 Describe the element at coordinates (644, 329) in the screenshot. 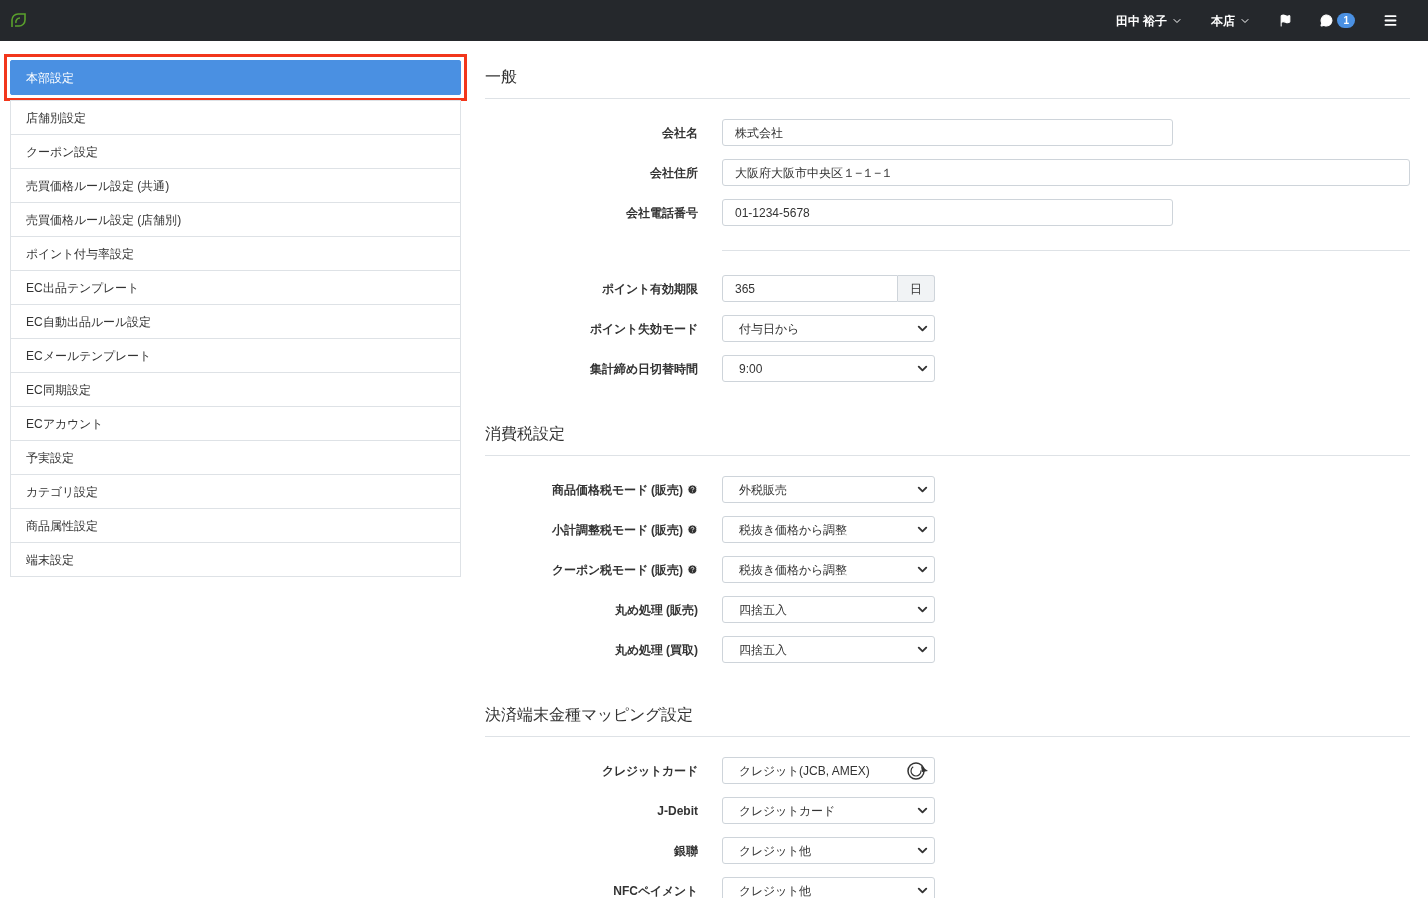

I see `field-label: ポイント失効モード` at that location.